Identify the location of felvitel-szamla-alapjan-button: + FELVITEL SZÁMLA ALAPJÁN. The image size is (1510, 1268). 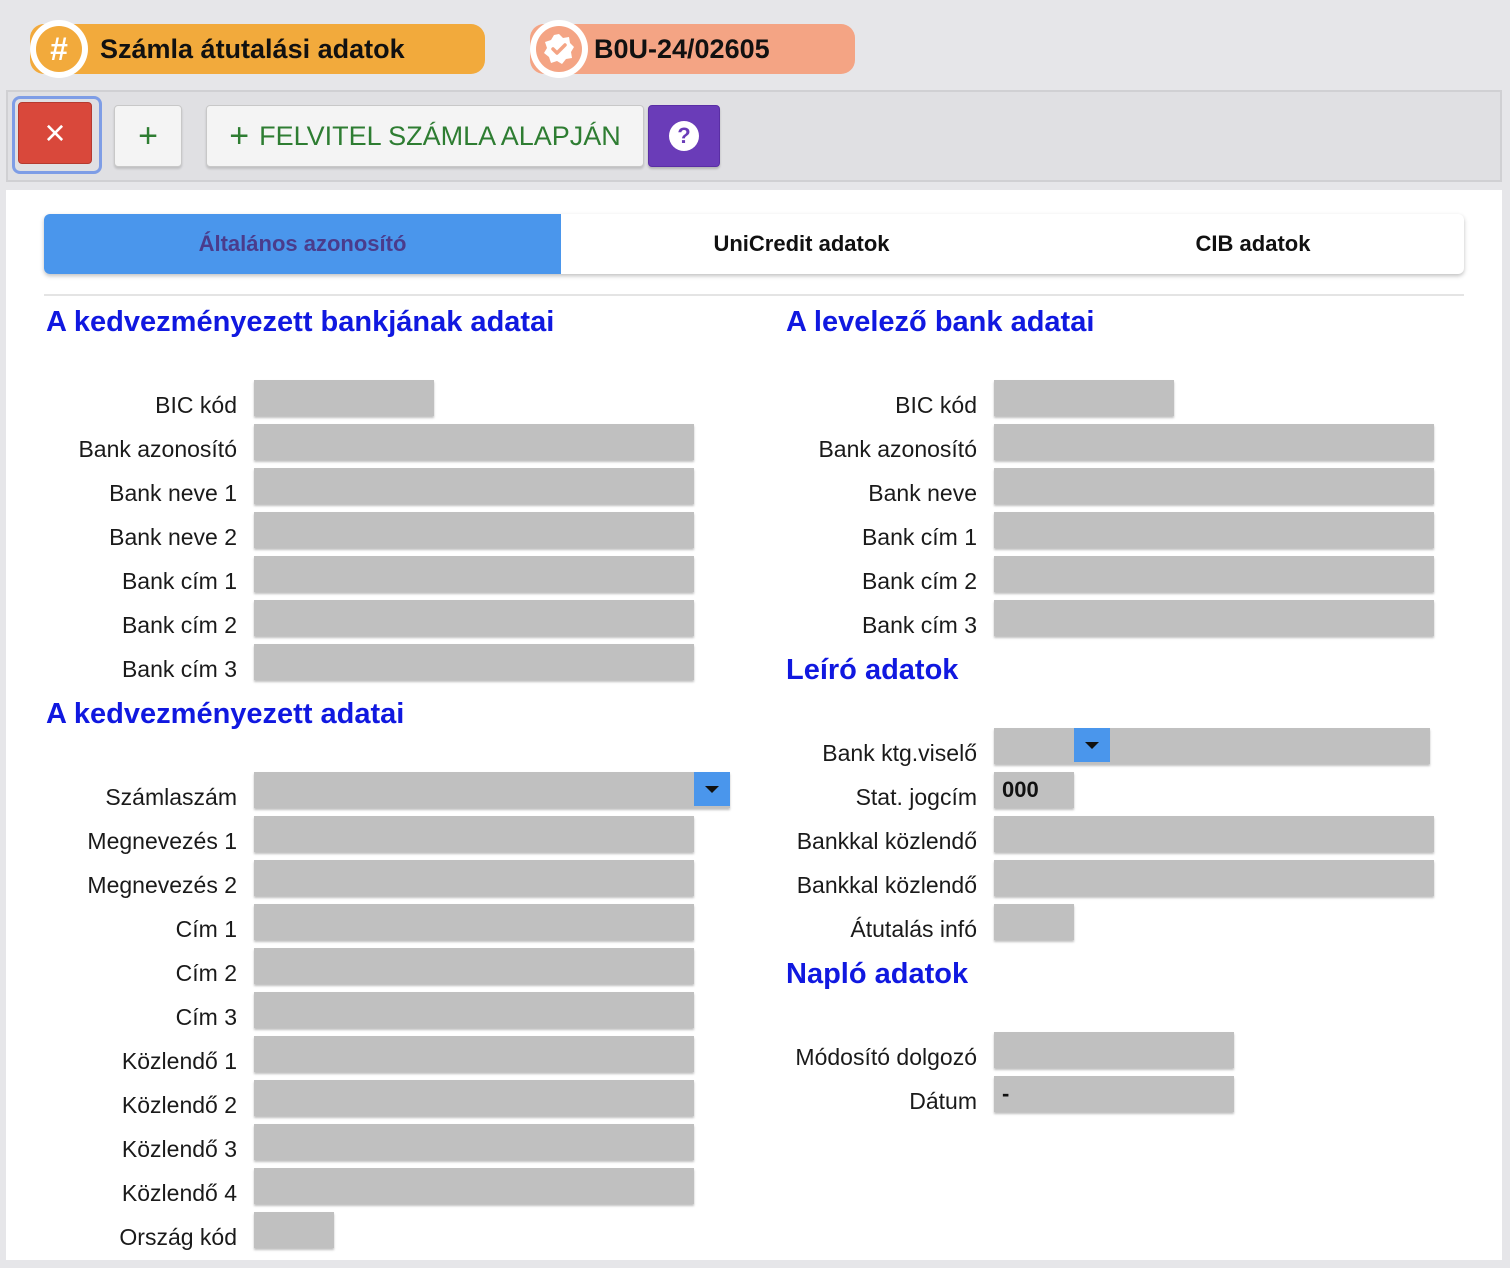
(425, 136).